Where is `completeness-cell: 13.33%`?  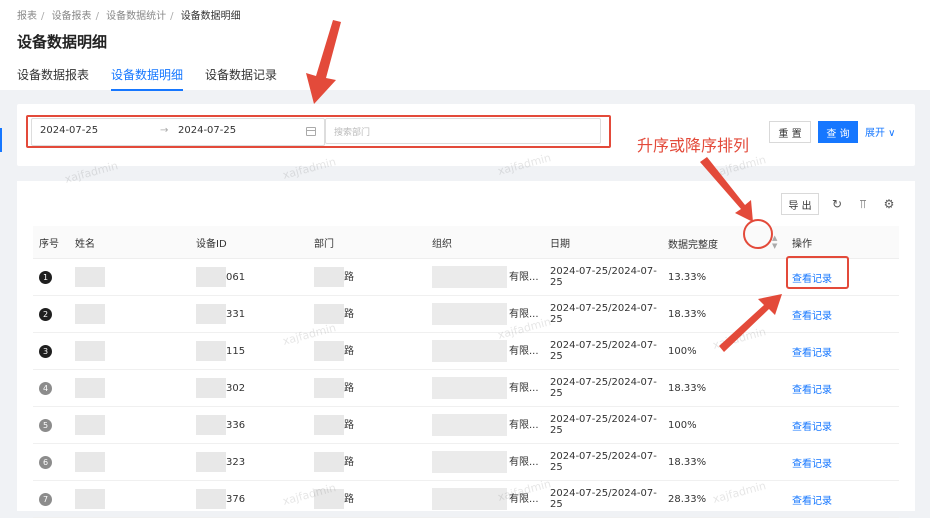 completeness-cell: 13.33% is located at coordinates (724, 277).